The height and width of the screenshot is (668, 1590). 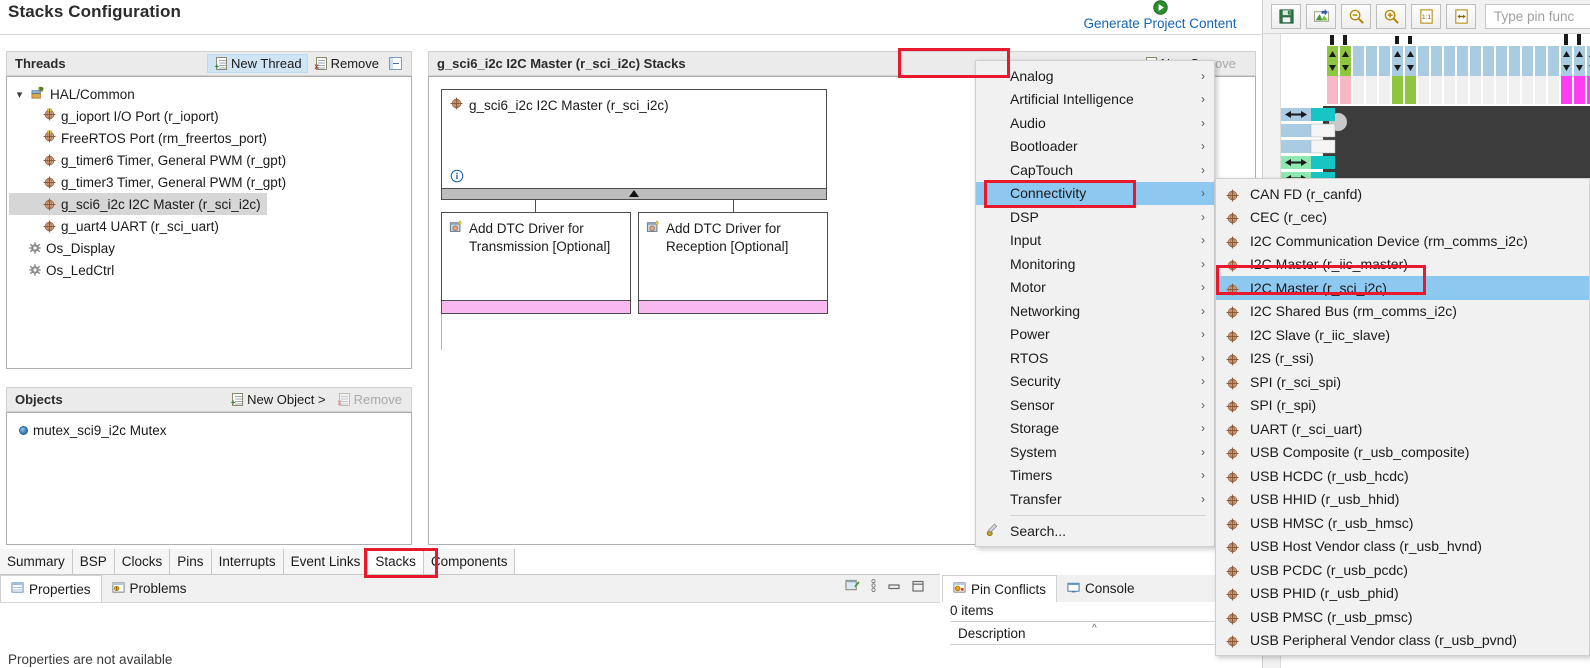 I want to click on stack-node-main: g_sci6_i2c I2C Master (r_sci_i2c), so click(x=634, y=139).